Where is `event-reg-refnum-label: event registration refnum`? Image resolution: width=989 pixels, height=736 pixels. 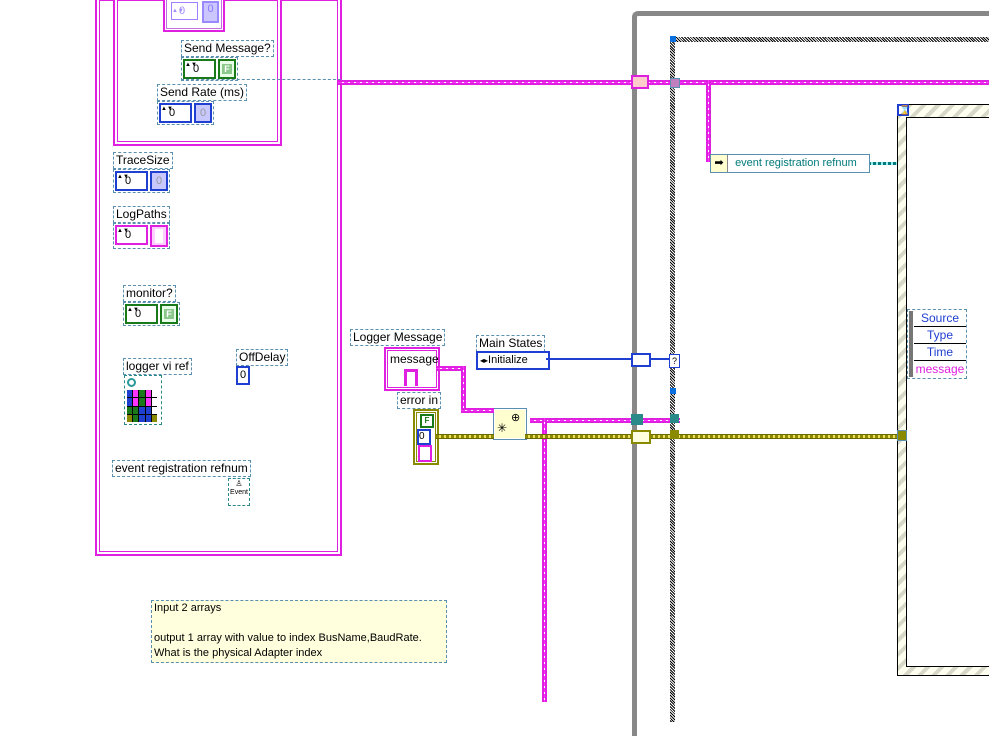
event-reg-refnum-label: event registration refnum is located at coordinates (181, 468).